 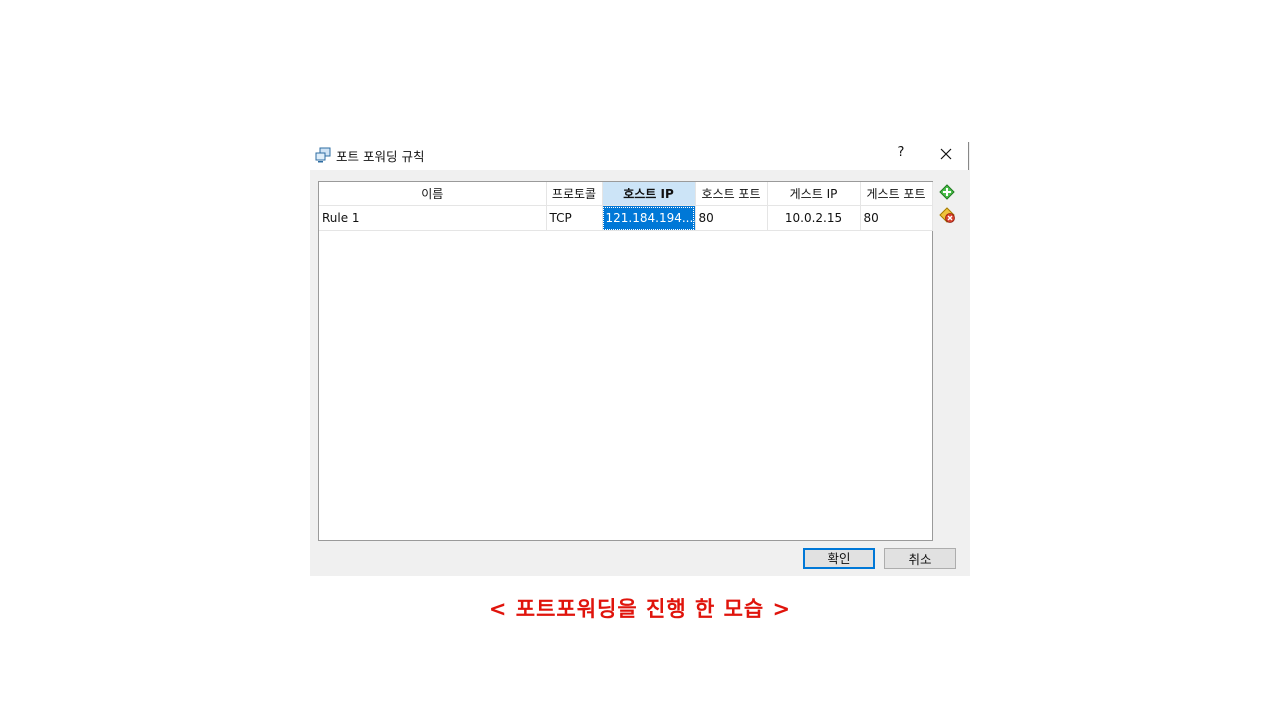 What do you see at coordinates (814, 194) in the screenshot?
I see `column-header-guest-ip: 게스트 IP` at bounding box center [814, 194].